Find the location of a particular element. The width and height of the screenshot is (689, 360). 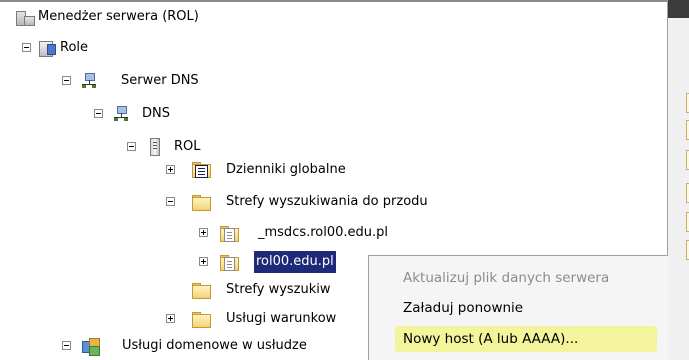

tree-item-label: DNS is located at coordinates (156, 113).